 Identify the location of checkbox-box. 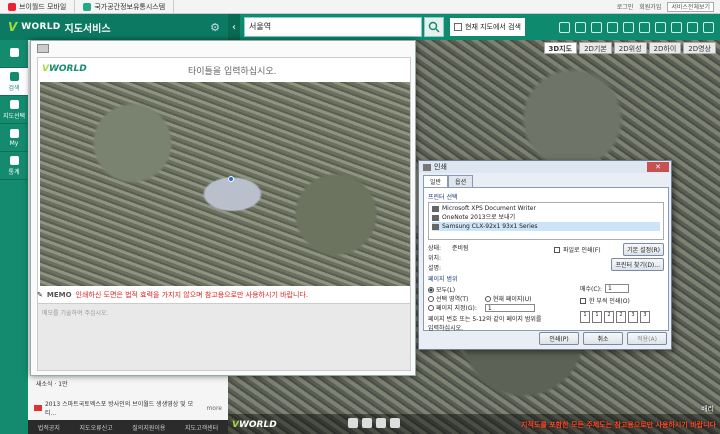
(557, 249).